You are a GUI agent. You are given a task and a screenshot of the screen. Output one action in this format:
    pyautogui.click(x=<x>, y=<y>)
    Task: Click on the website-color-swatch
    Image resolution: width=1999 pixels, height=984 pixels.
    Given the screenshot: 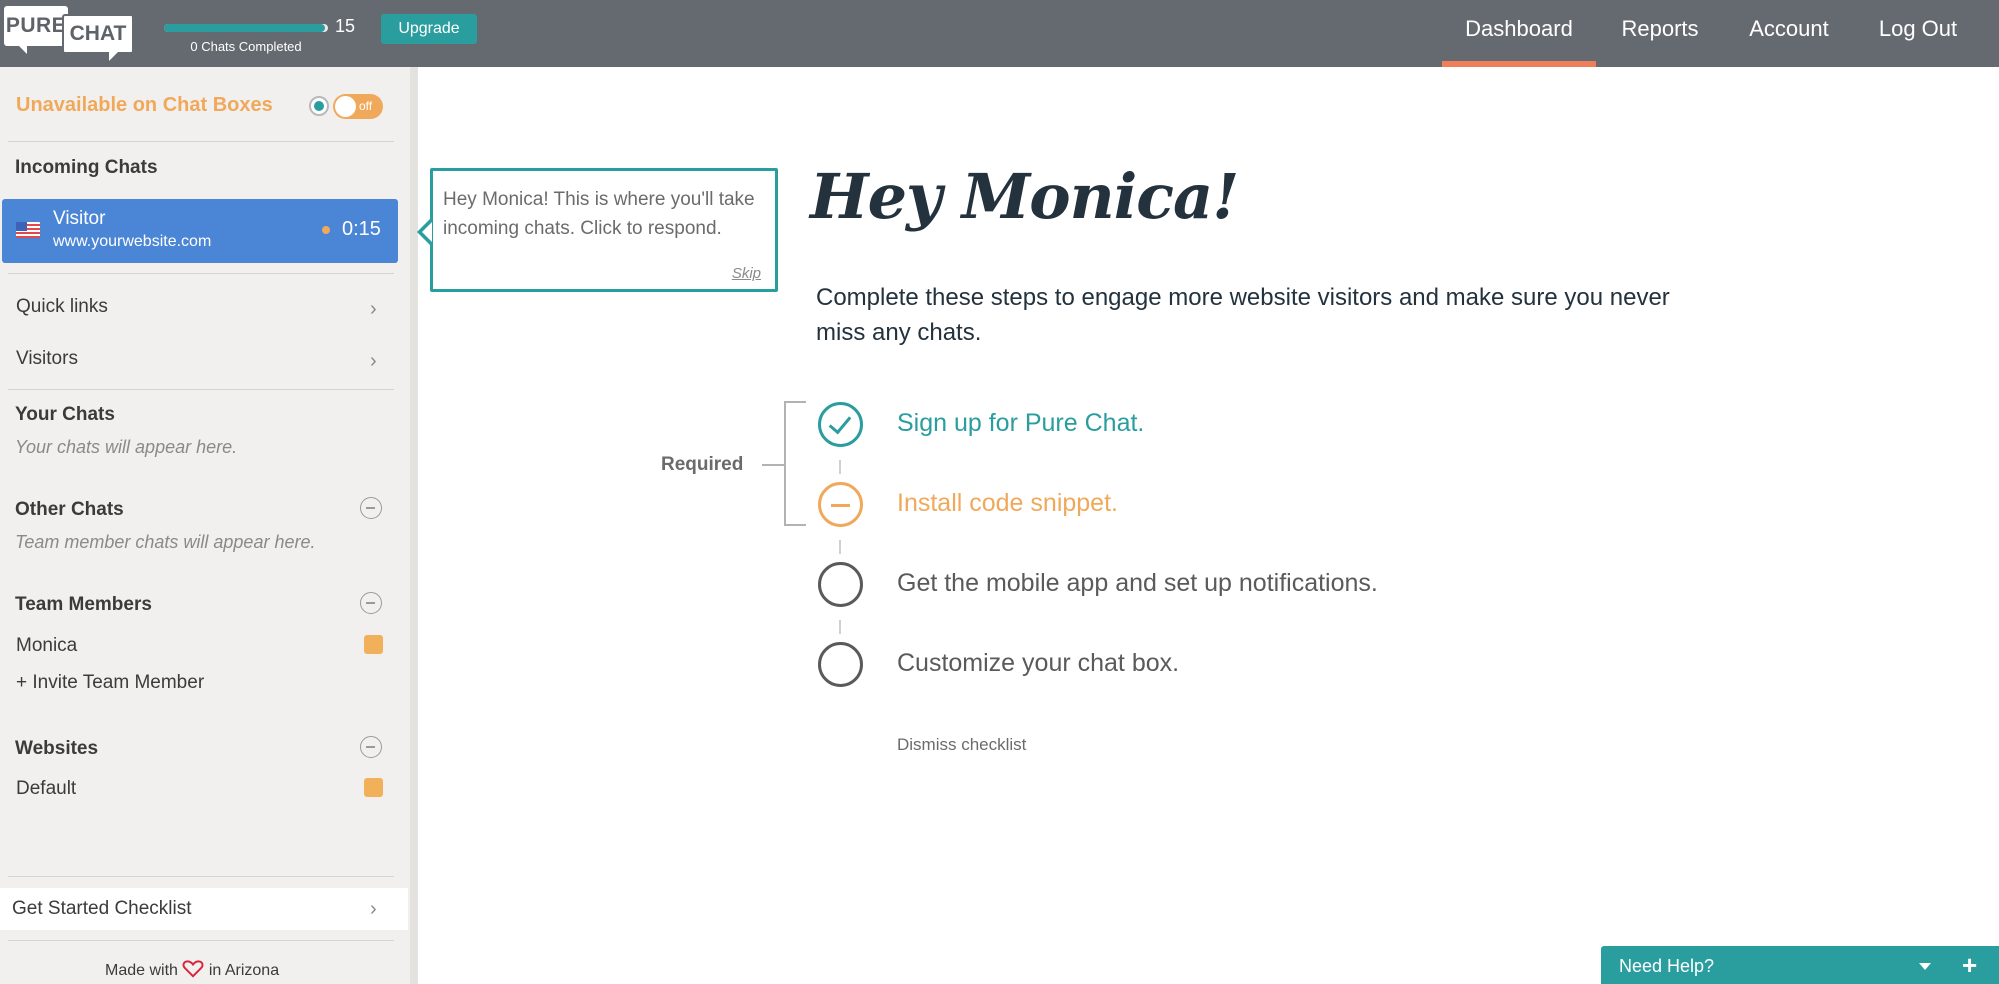 What is the action you would take?
    pyautogui.click(x=373, y=787)
    